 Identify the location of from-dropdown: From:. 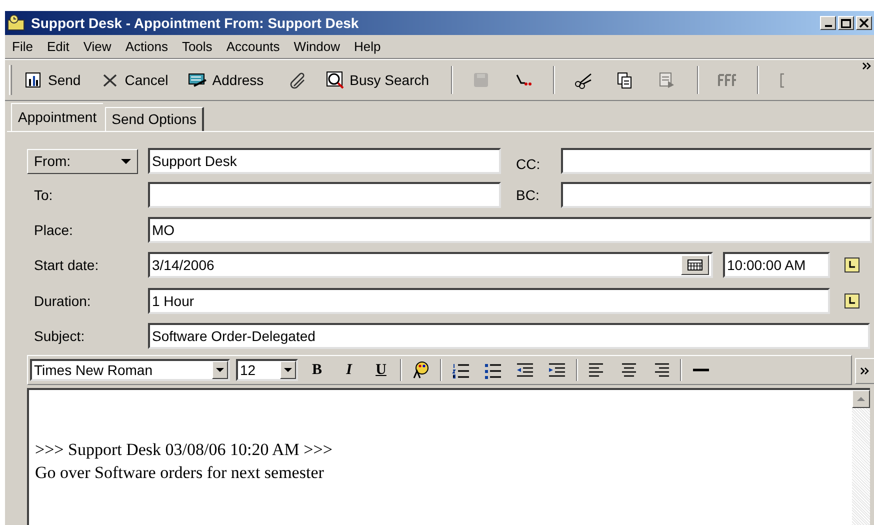
(82, 161).